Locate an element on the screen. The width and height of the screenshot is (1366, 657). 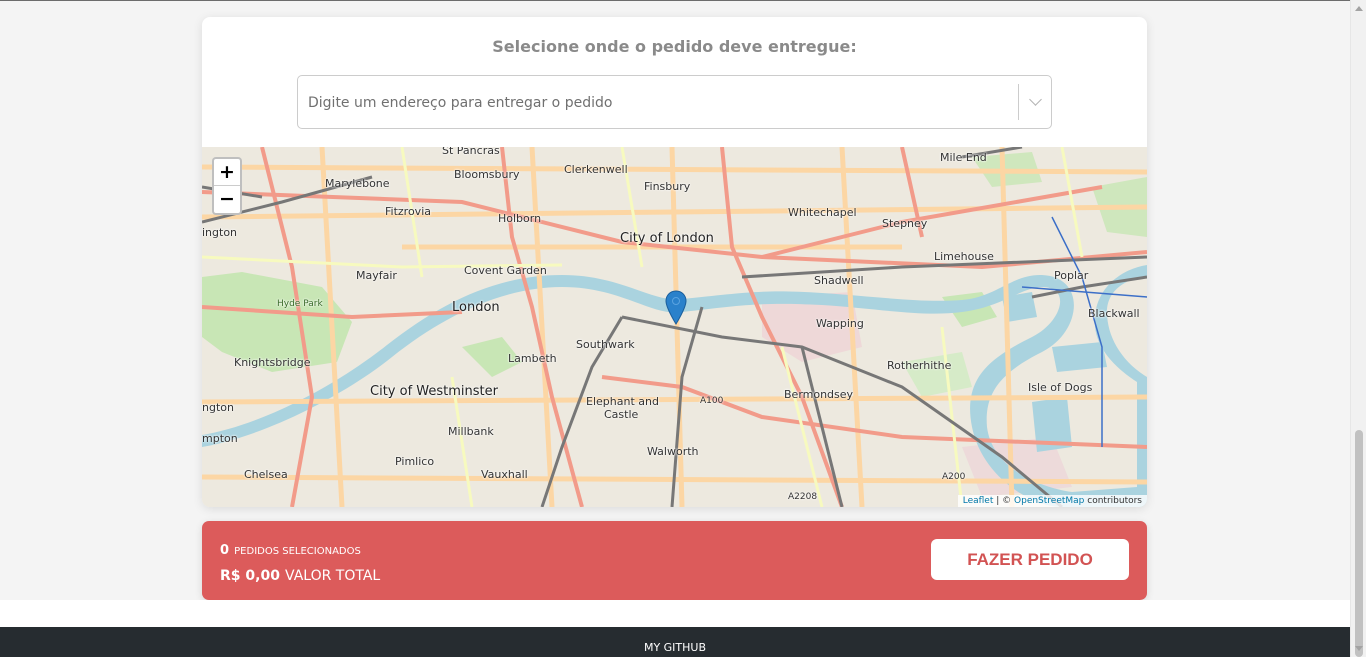
map-label-whitechapel: Whitechapel is located at coordinates (822, 212).